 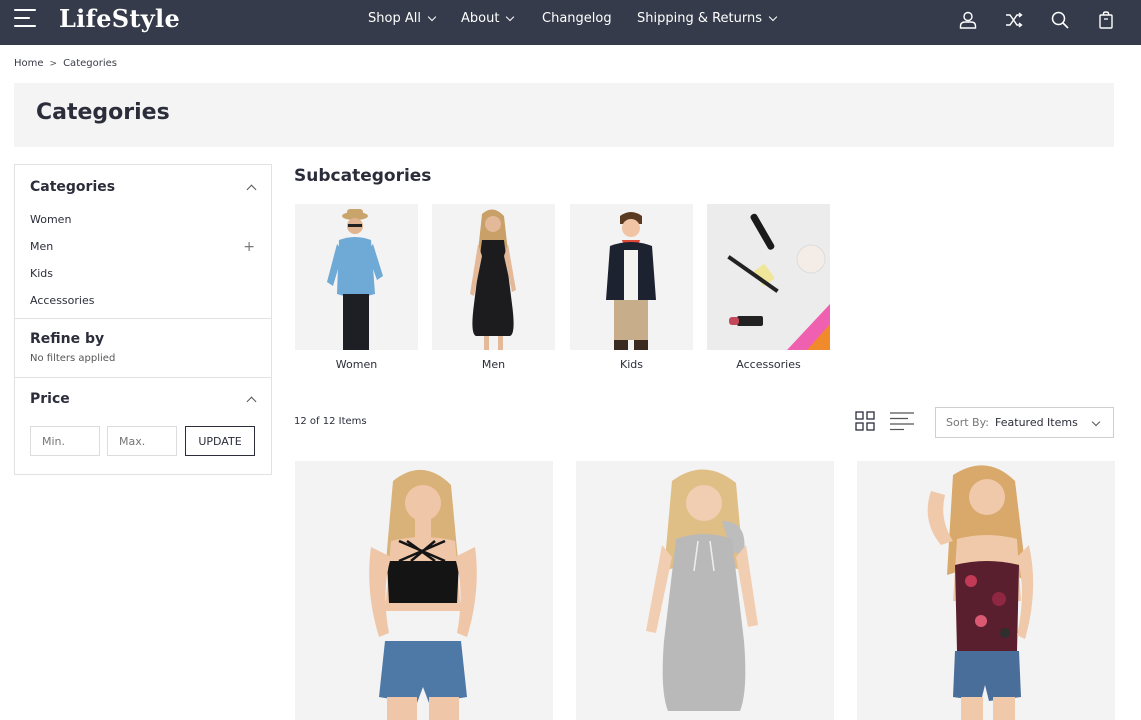 I want to click on breadcrumb-current: Categories, so click(x=90, y=63).